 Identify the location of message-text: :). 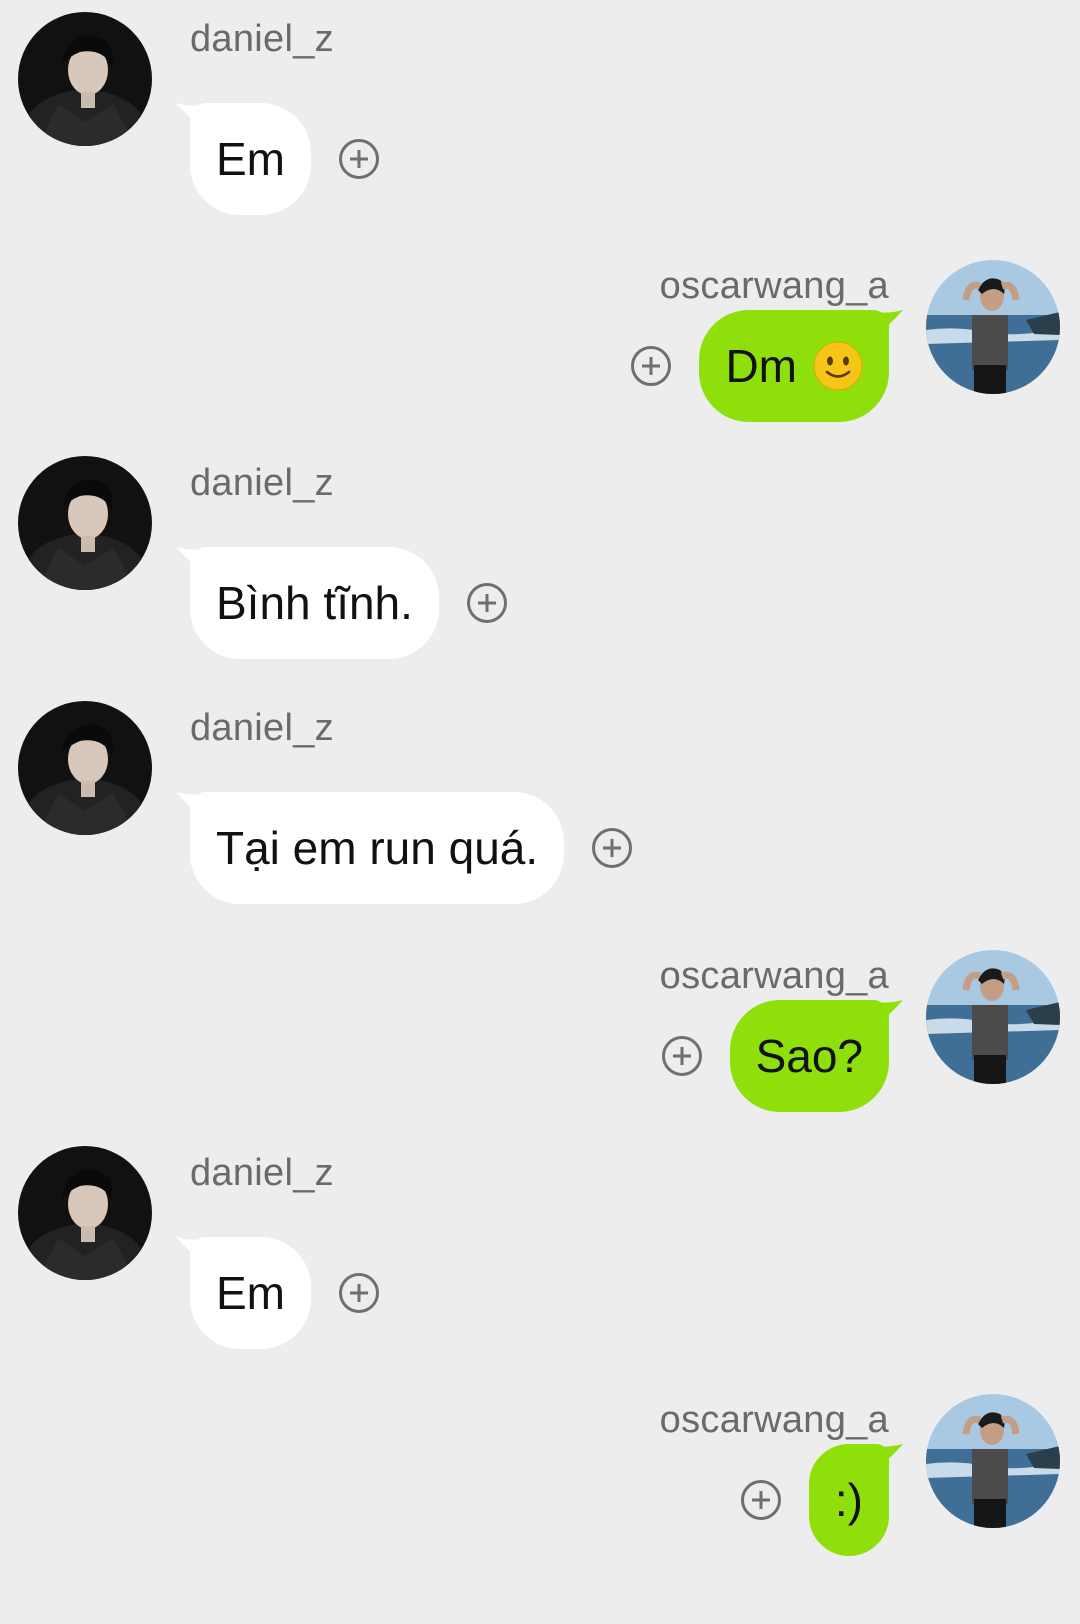
(848, 1500).